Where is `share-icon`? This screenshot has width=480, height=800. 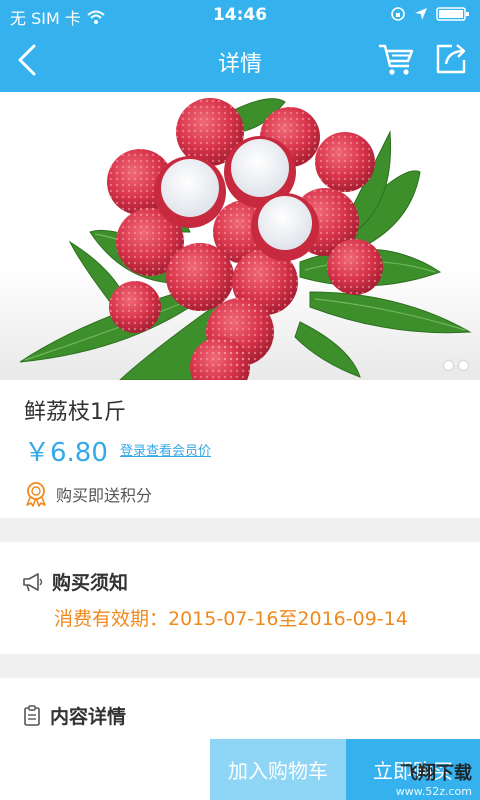
share-icon is located at coordinates (451, 59).